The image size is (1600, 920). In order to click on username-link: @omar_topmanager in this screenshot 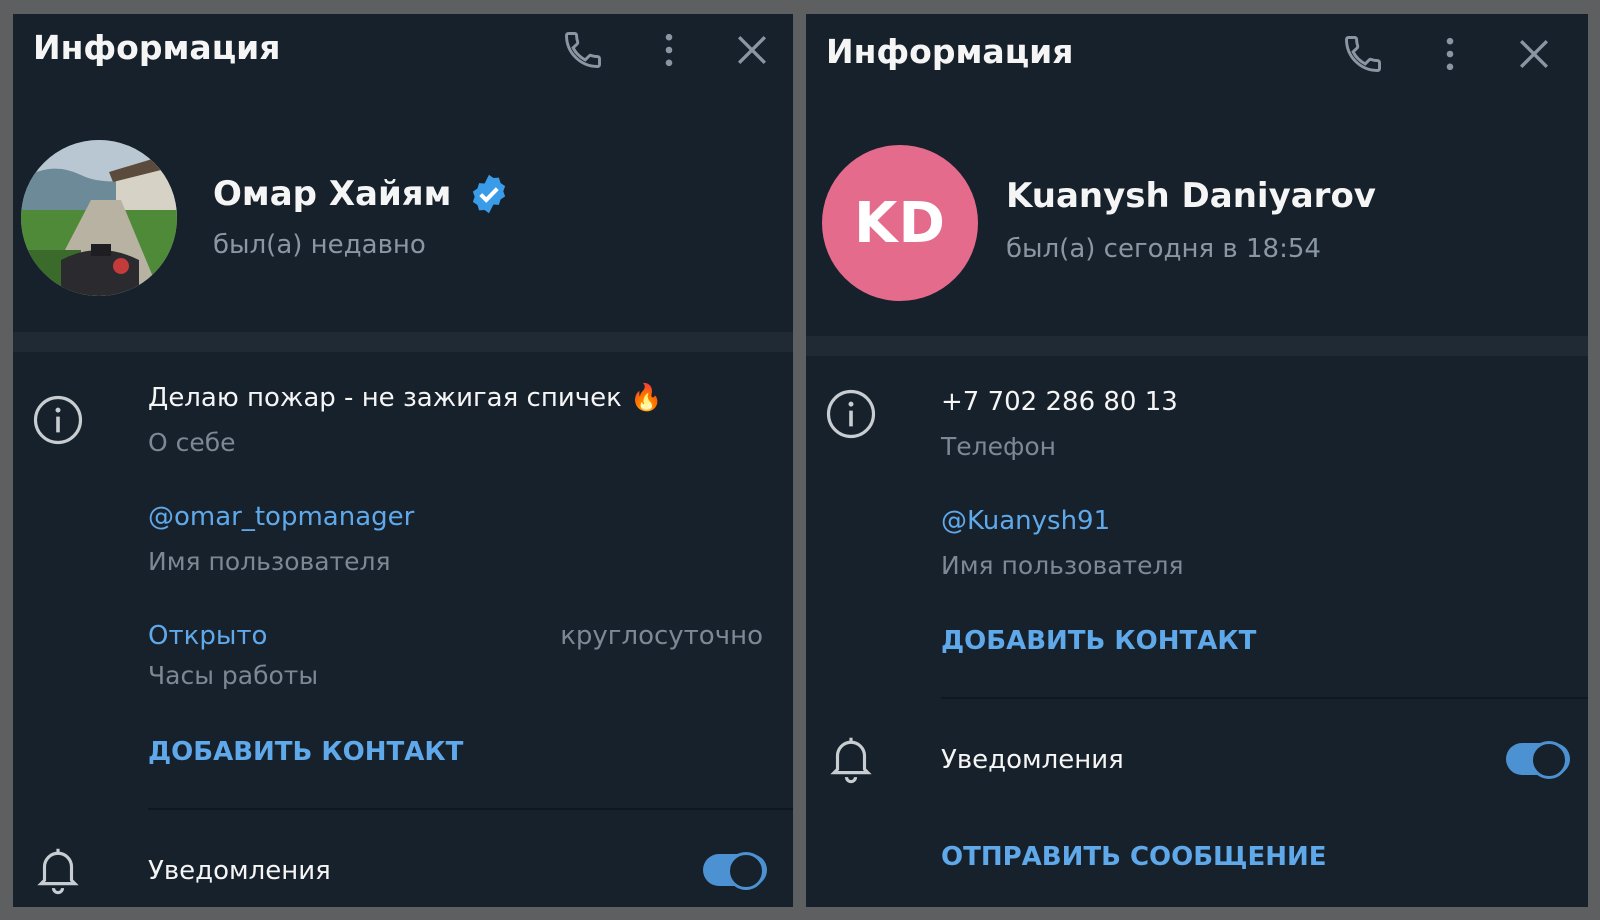, I will do `click(281, 517)`.